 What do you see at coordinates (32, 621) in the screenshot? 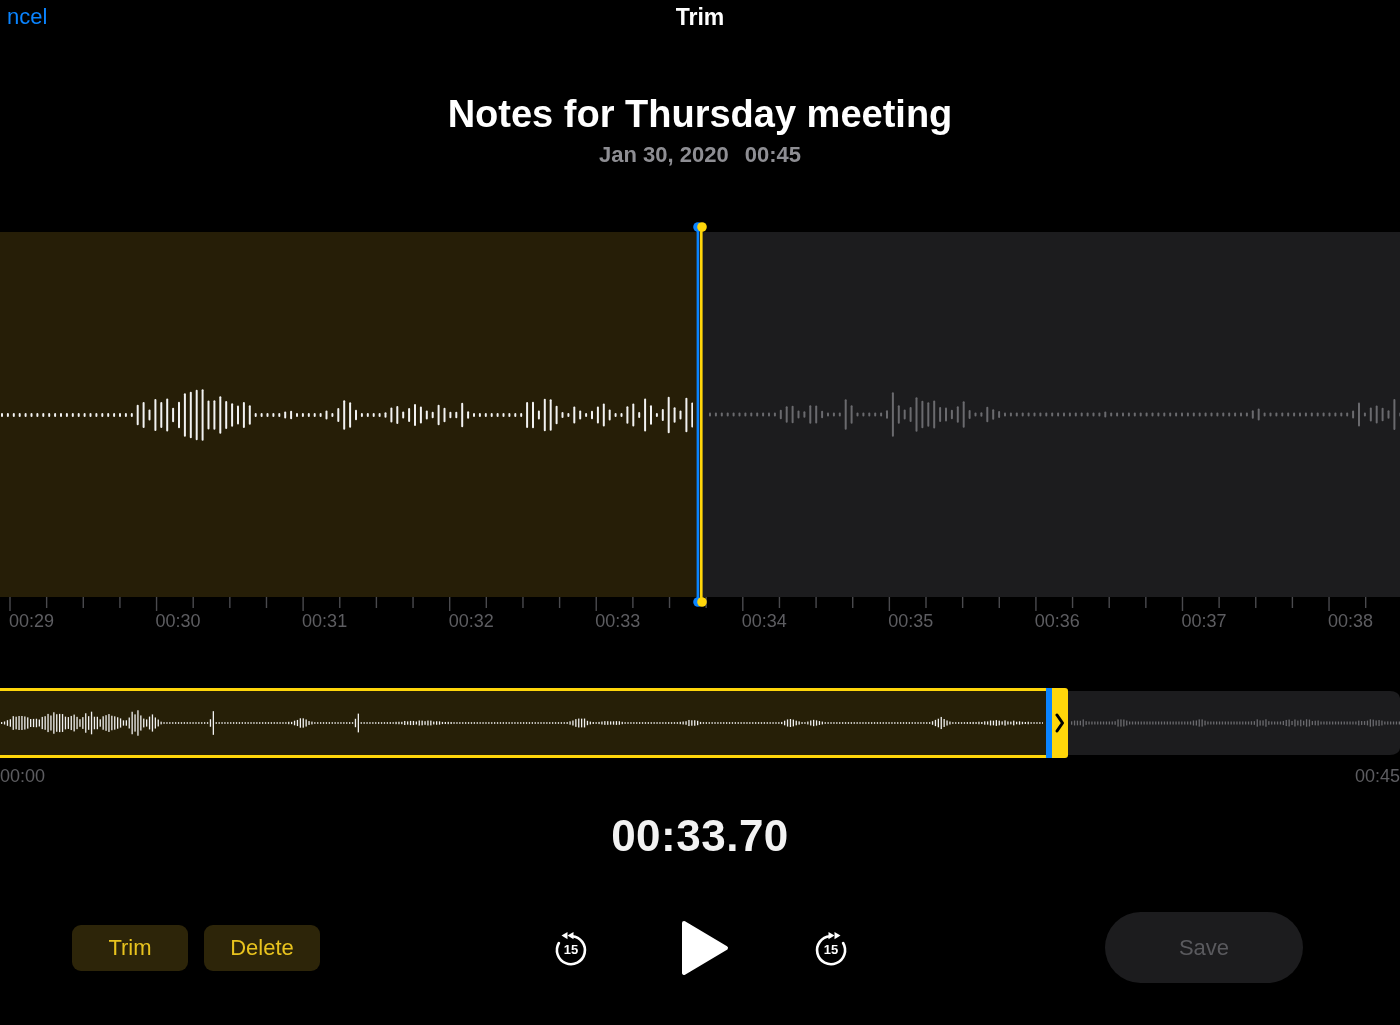
I see `time-tick-label: 00:29` at bounding box center [32, 621].